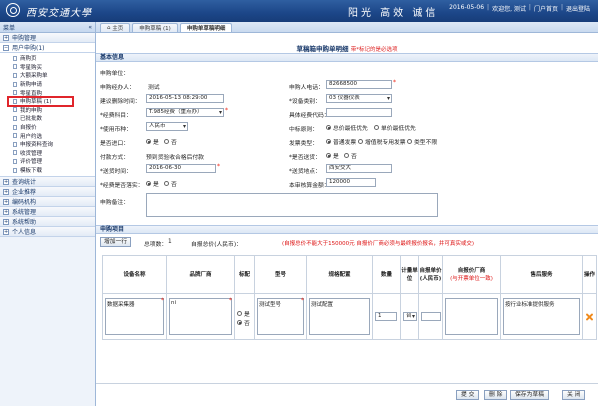  What do you see at coordinates (431, 316) in the screenshot?
I see `price-input` at bounding box center [431, 316].